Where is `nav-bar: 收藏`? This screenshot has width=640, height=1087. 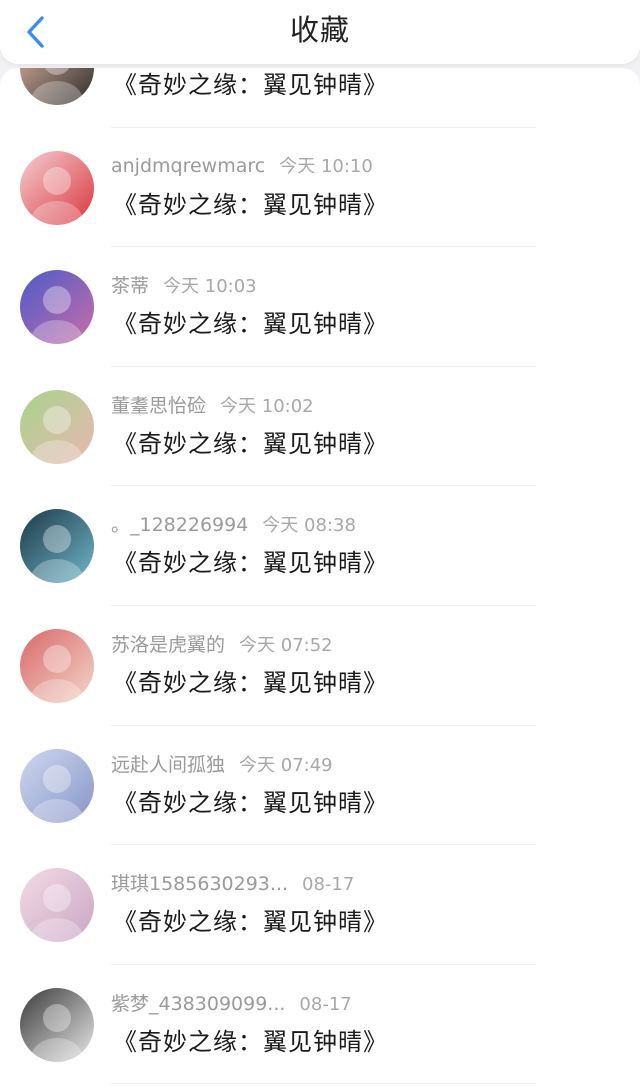 nav-bar: 收藏 is located at coordinates (320, 32).